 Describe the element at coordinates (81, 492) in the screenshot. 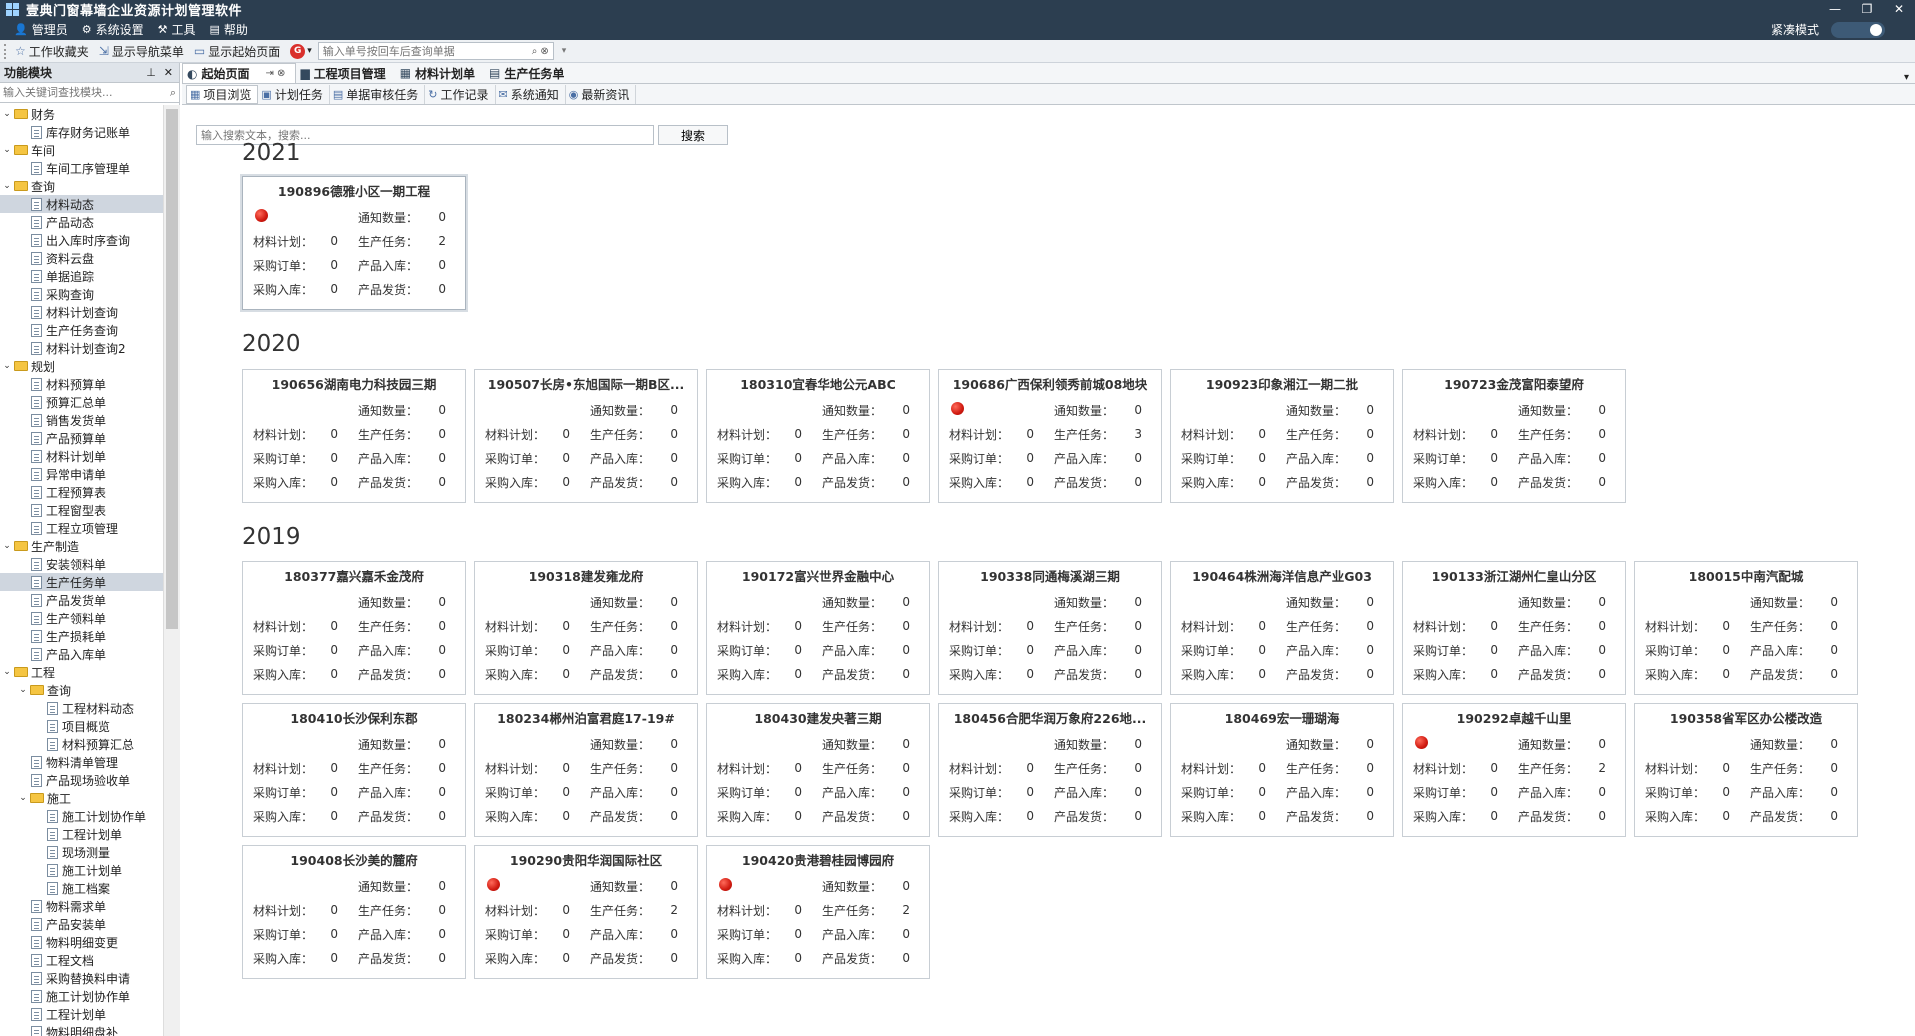

I see `tree-item: 工程预算表` at that location.